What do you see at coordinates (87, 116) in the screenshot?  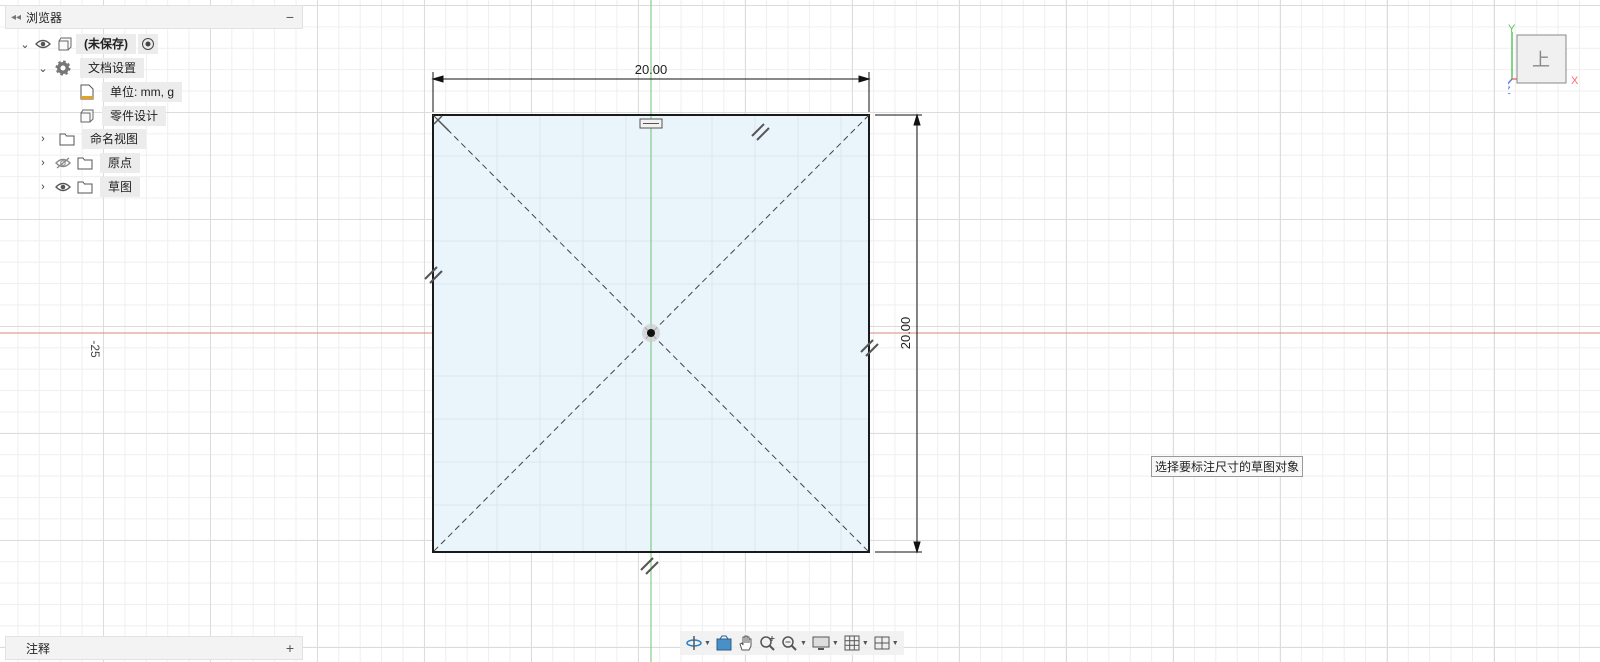 I see `part-design-icon` at bounding box center [87, 116].